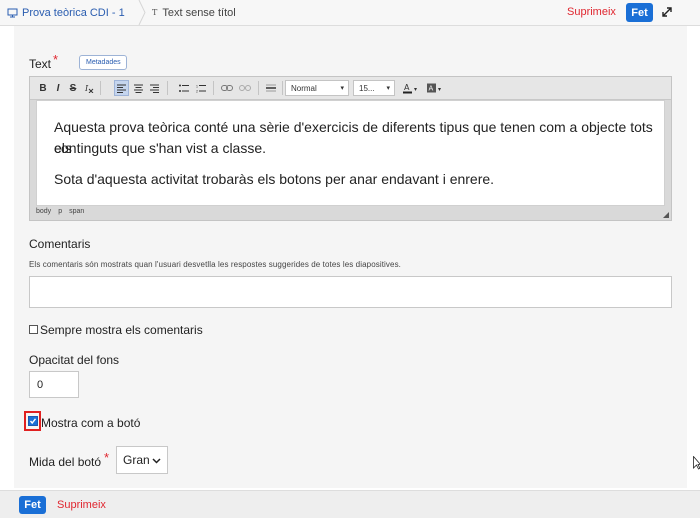 This screenshot has height=518, width=700. I want to click on button-size-select: Gran, so click(142, 460).